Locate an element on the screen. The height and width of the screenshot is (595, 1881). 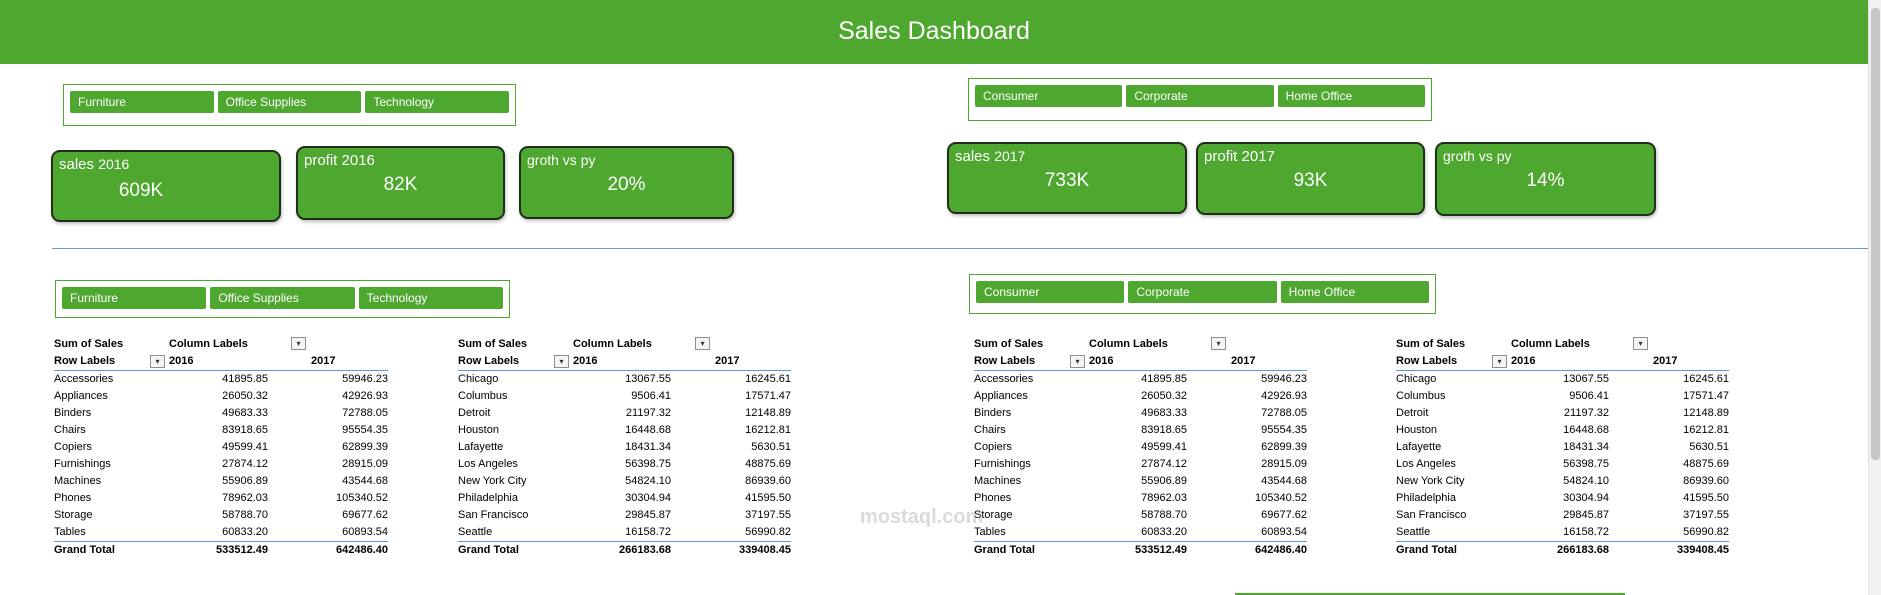
pivot-header-row: Sum of Sales Column Labels ▾ is located at coordinates (221, 345).